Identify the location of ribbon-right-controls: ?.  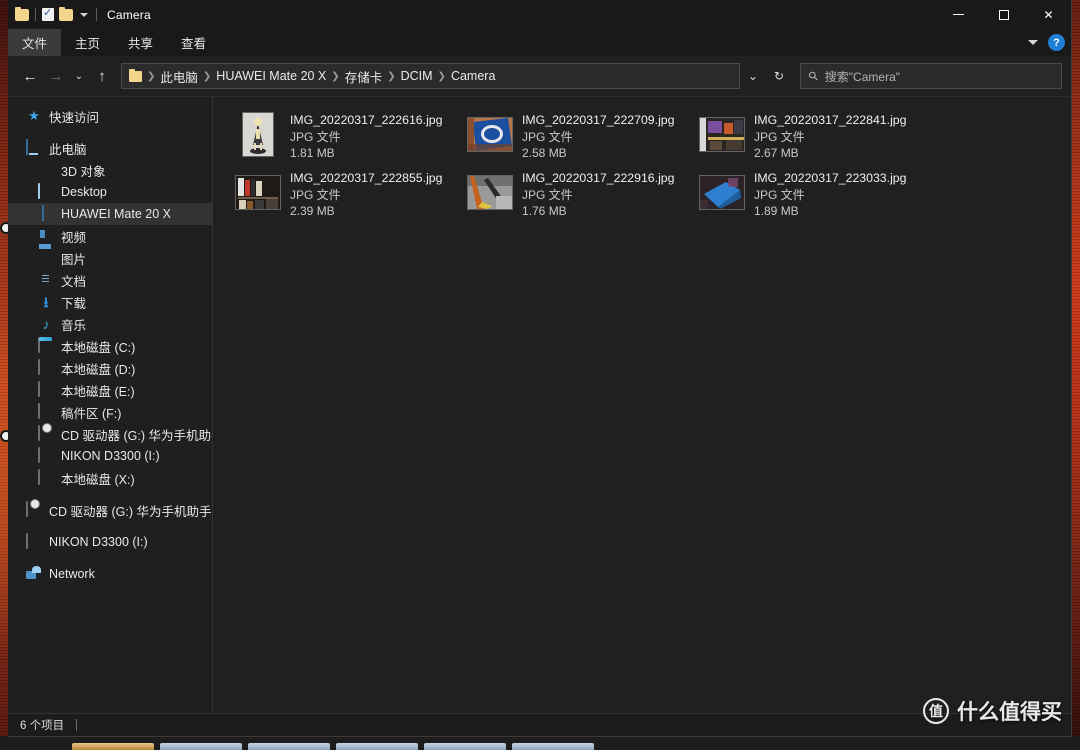
(1046, 42).